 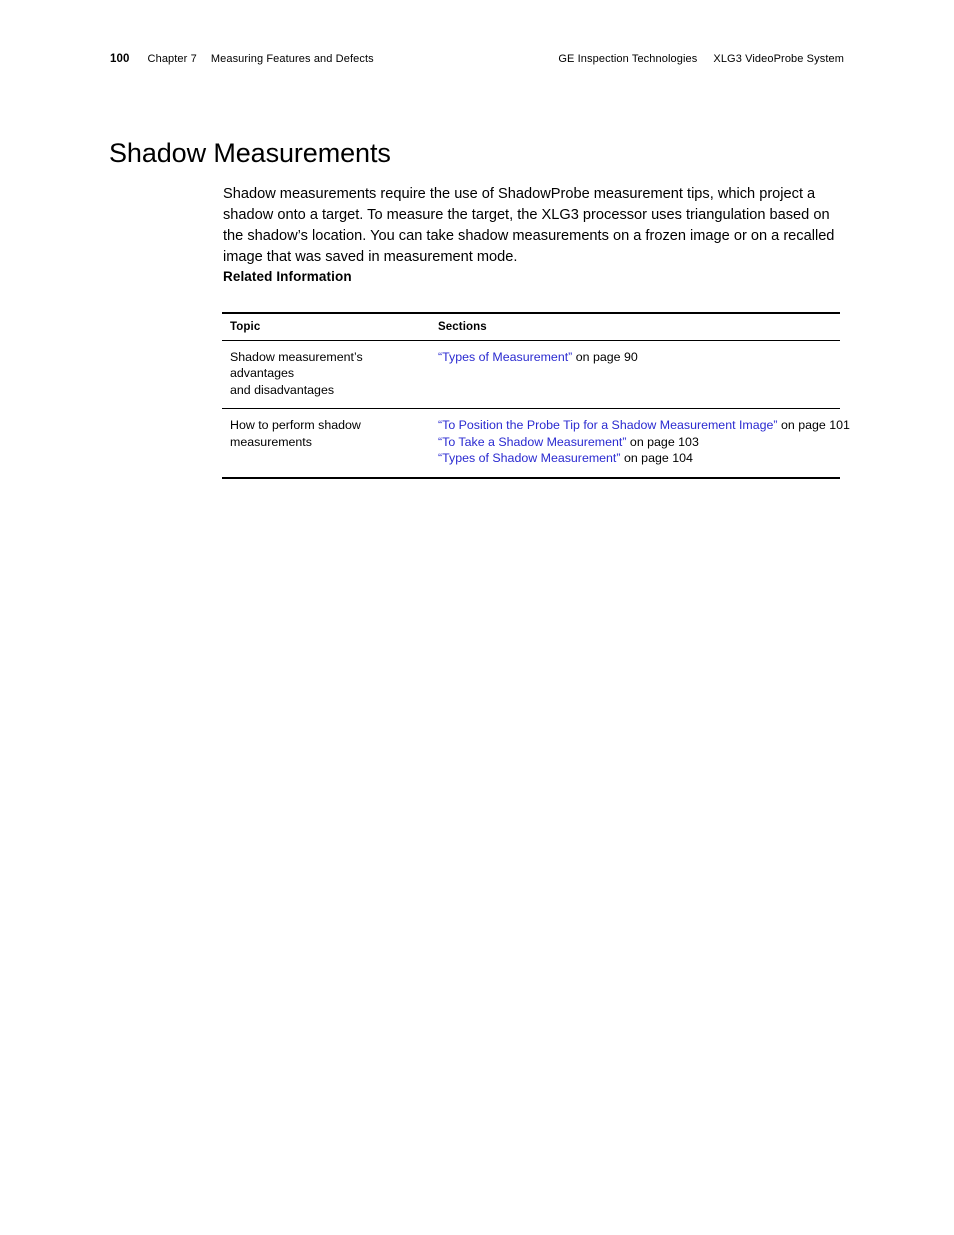 I want to click on table-header-row: Topic Sections, so click(x=531, y=326).